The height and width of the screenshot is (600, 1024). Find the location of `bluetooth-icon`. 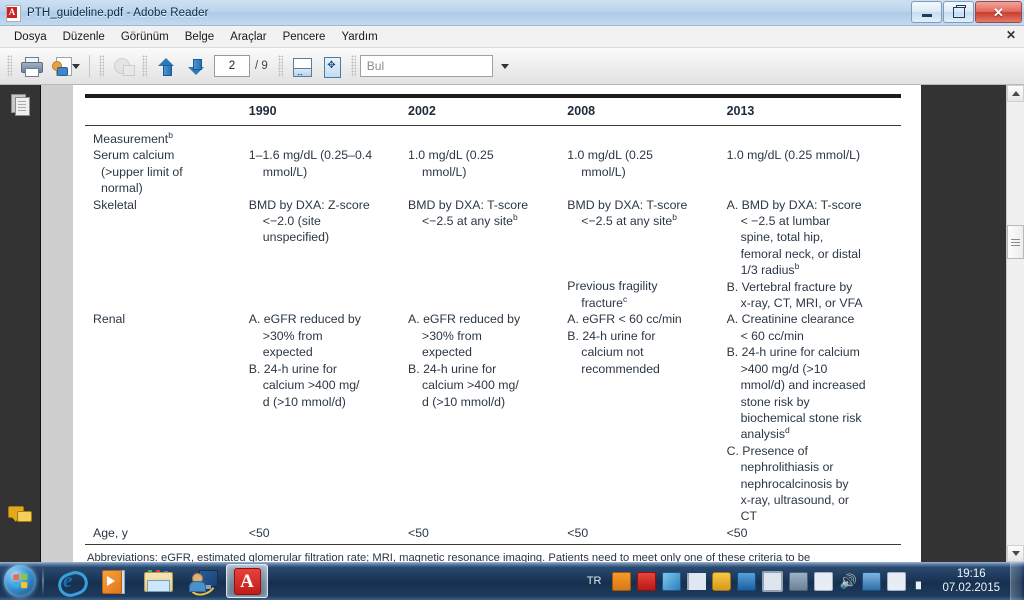

bluetooth-icon is located at coordinates (747, 581).